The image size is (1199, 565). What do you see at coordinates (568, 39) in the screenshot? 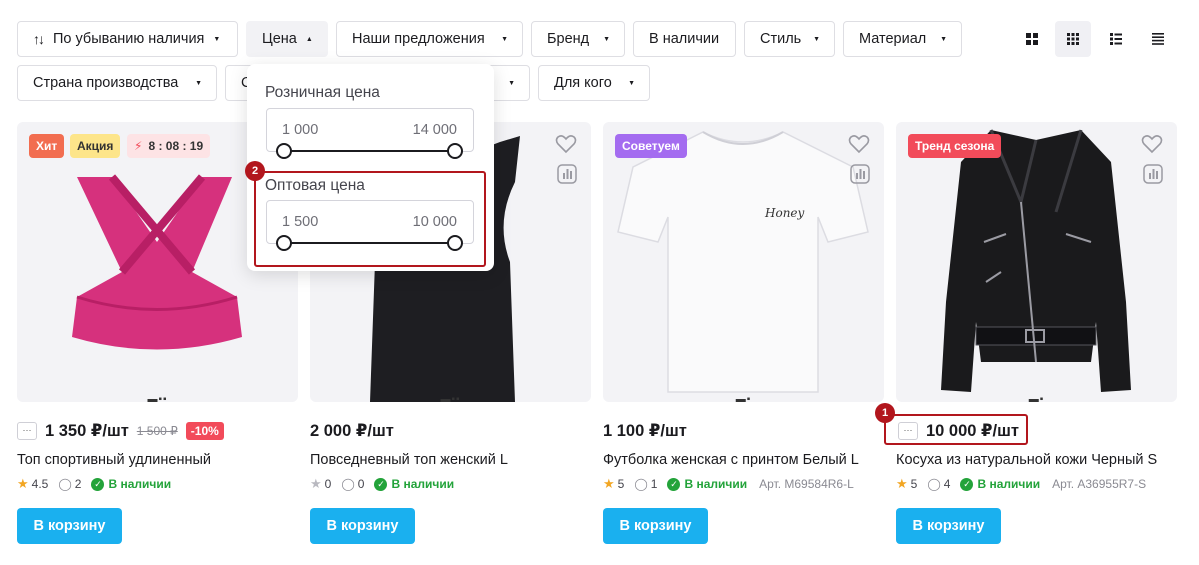
I see `brand-filter-label: Бренд` at bounding box center [568, 39].